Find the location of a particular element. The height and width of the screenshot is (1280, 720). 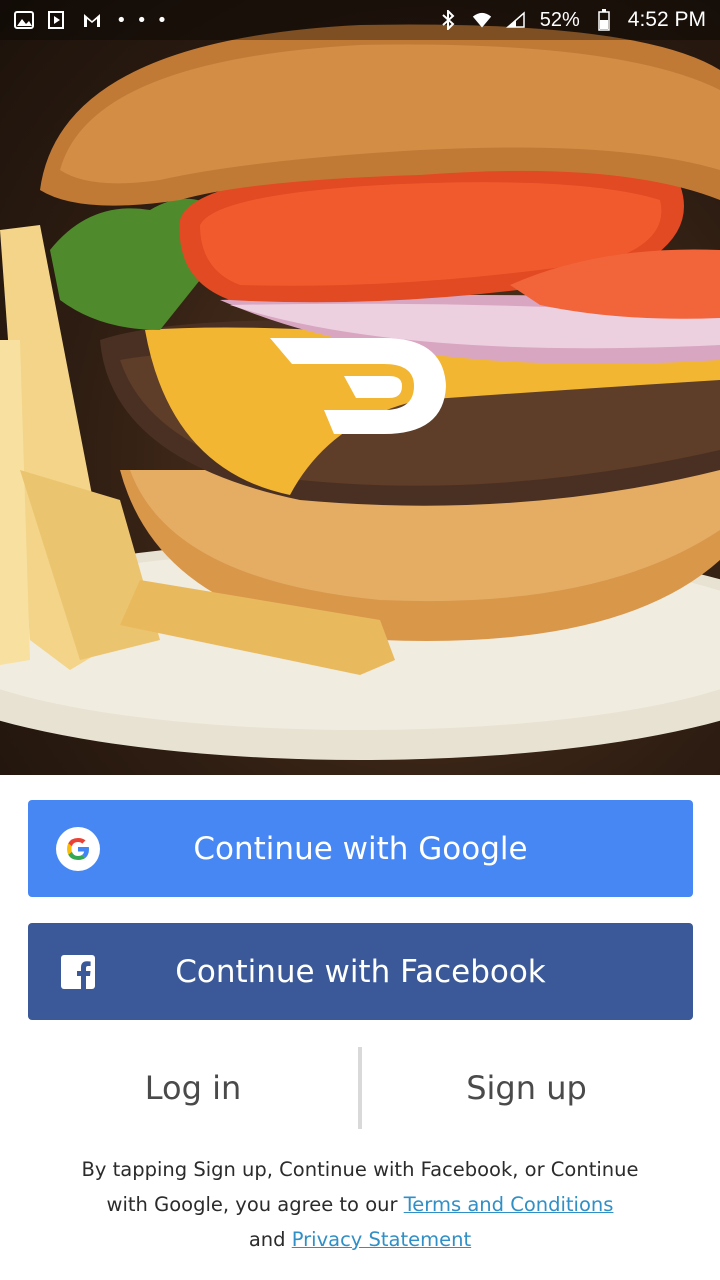

status-bar: • • • 52% 4:52 PM is located at coordinates (360, 20).